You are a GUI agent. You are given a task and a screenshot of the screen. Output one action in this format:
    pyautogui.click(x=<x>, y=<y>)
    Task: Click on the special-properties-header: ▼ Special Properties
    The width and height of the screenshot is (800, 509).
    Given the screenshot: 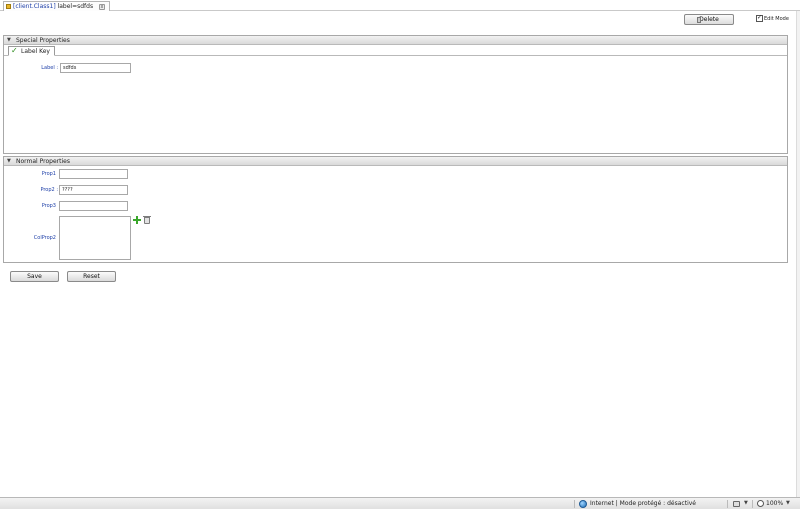 What is the action you would take?
    pyautogui.click(x=395, y=40)
    